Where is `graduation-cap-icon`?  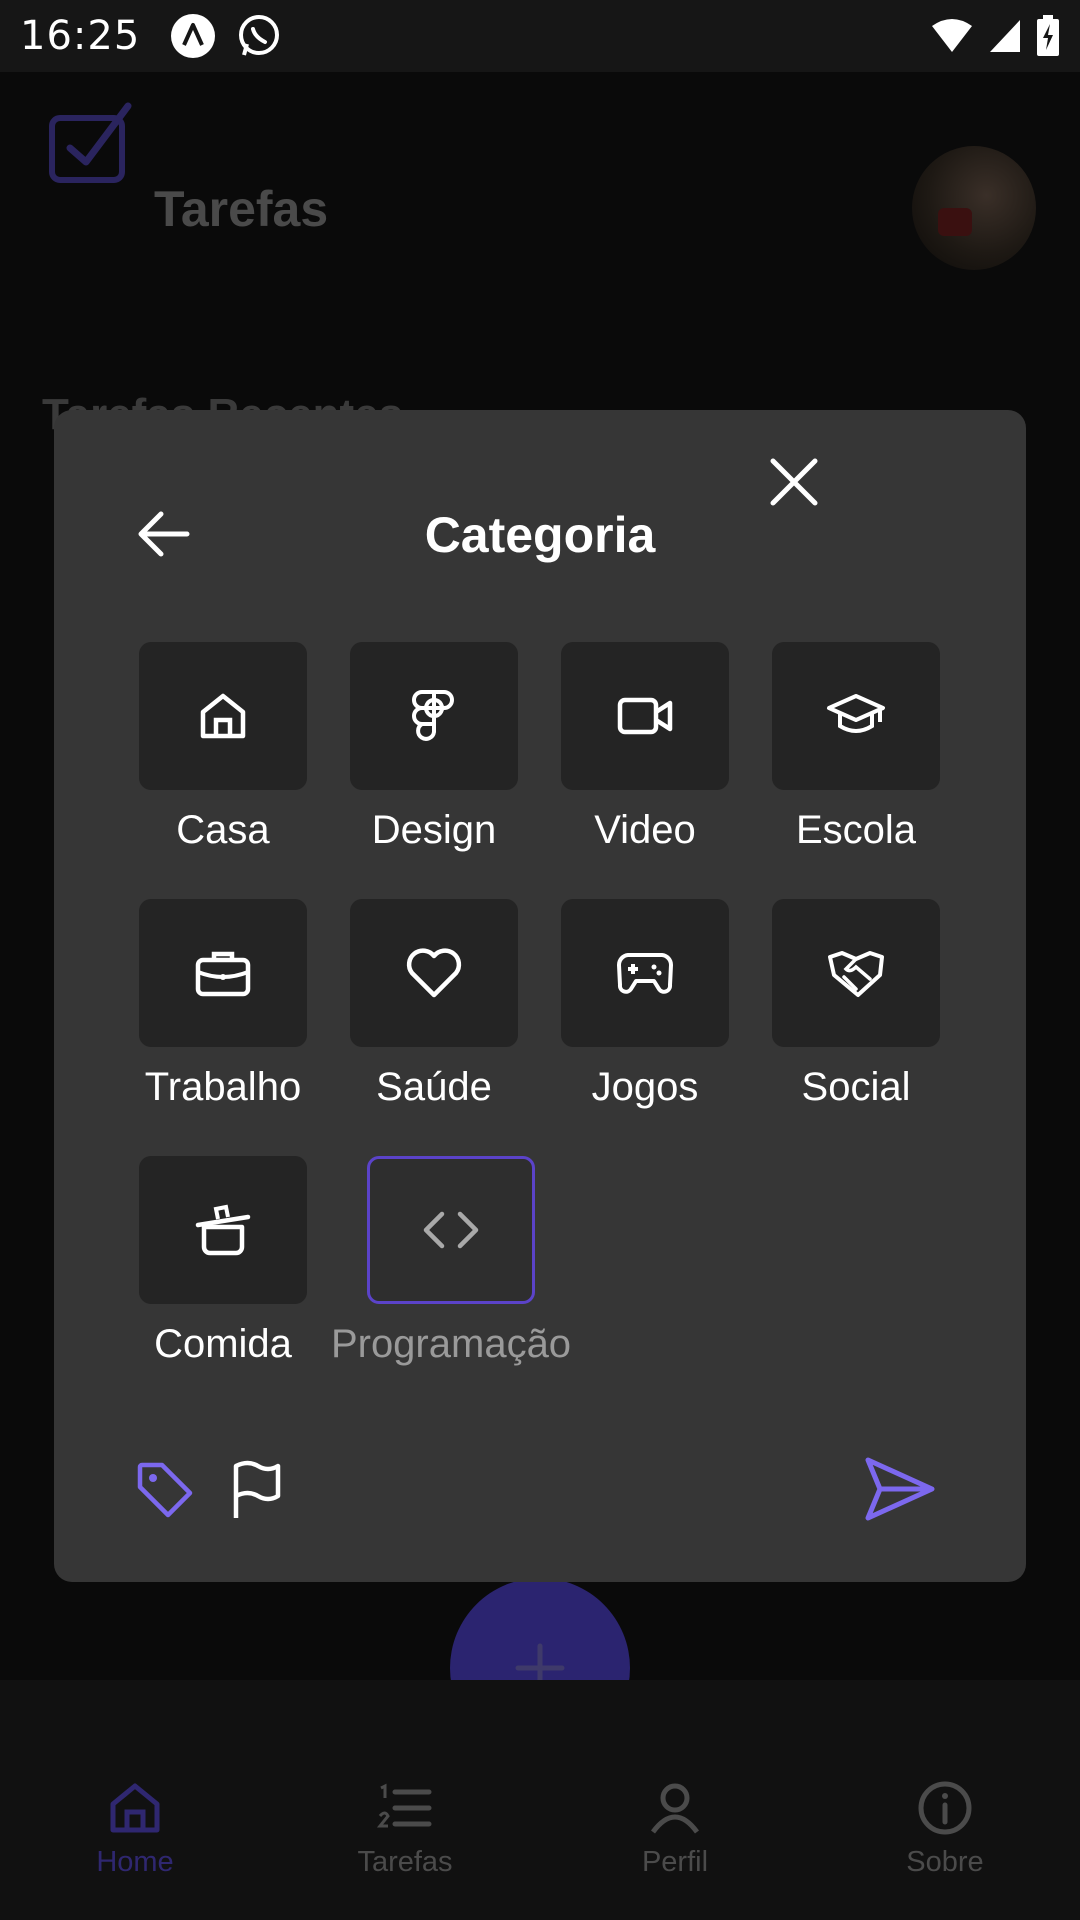 graduation-cap-icon is located at coordinates (856, 713).